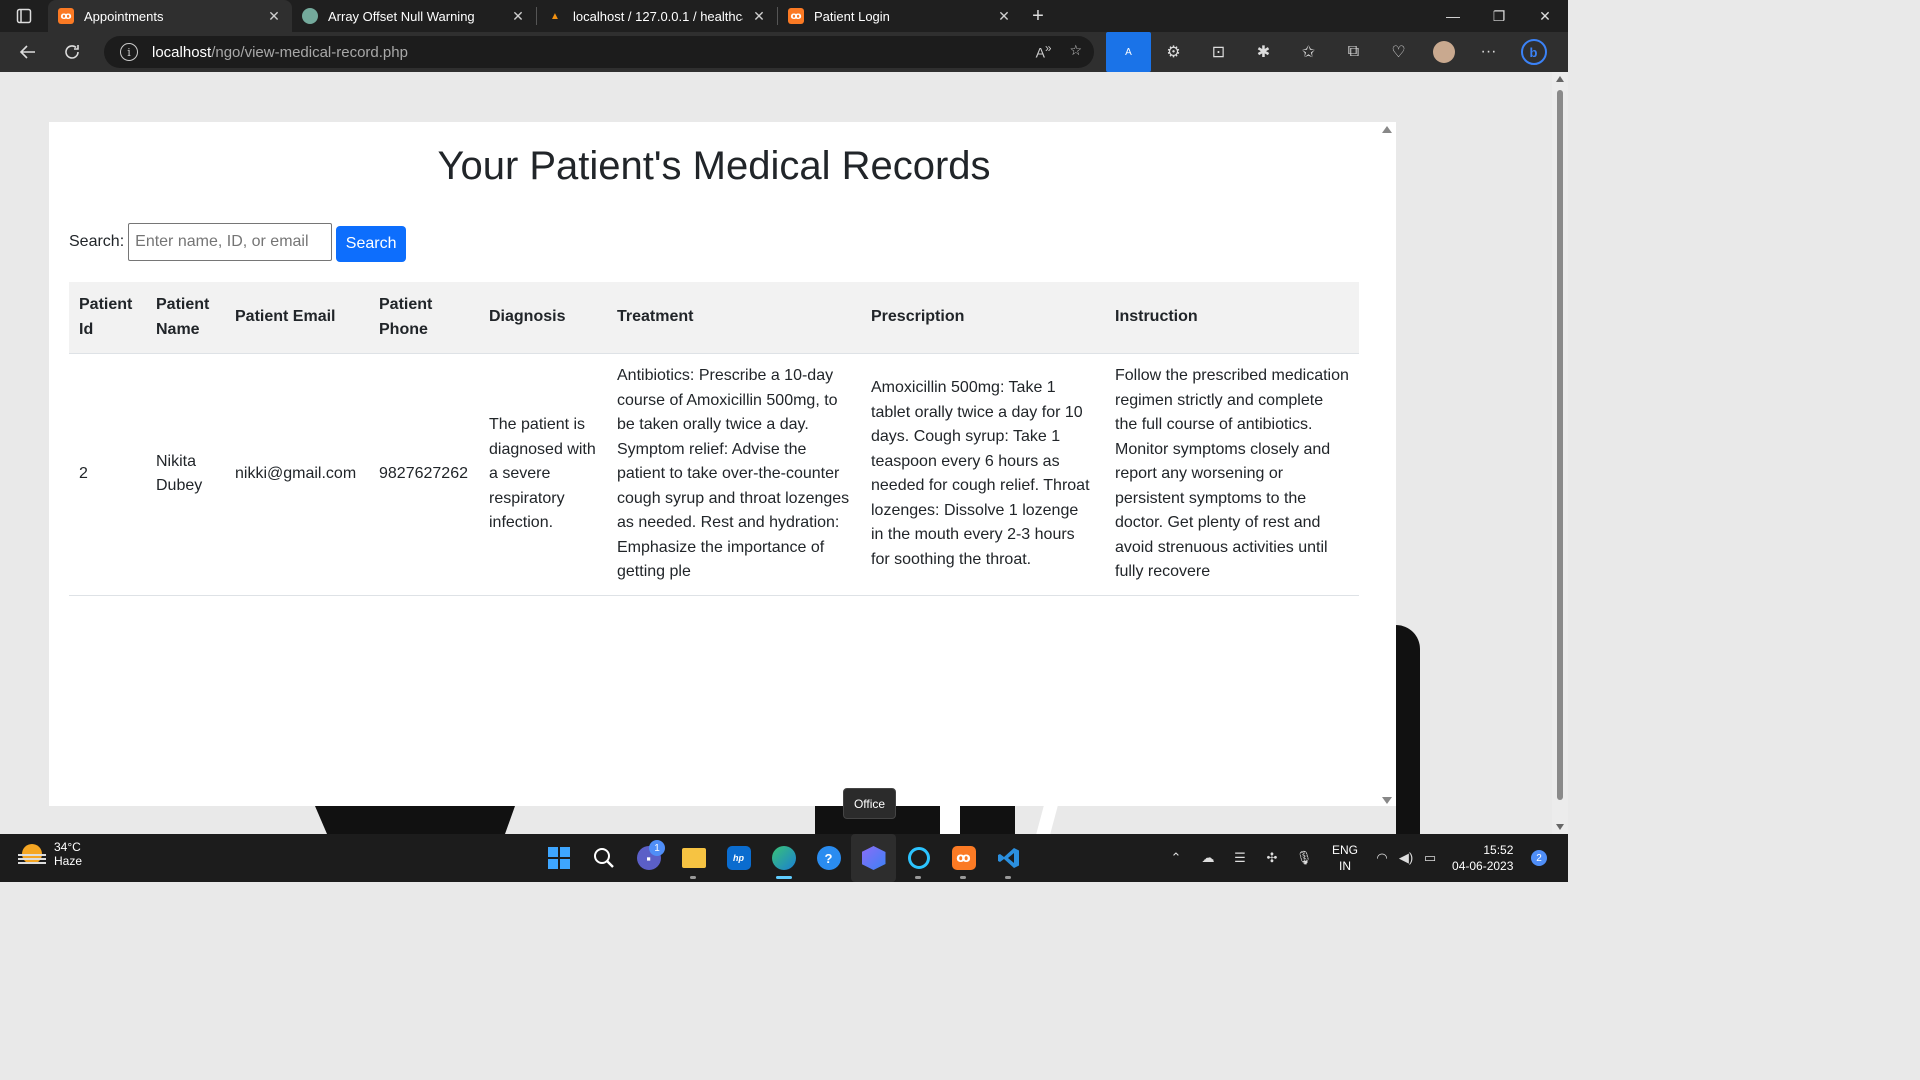 The height and width of the screenshot is (1080, 1920). Describe the element at coordinates (24, 16) in the screenshot. I see `tab-actions-icon` at that location.